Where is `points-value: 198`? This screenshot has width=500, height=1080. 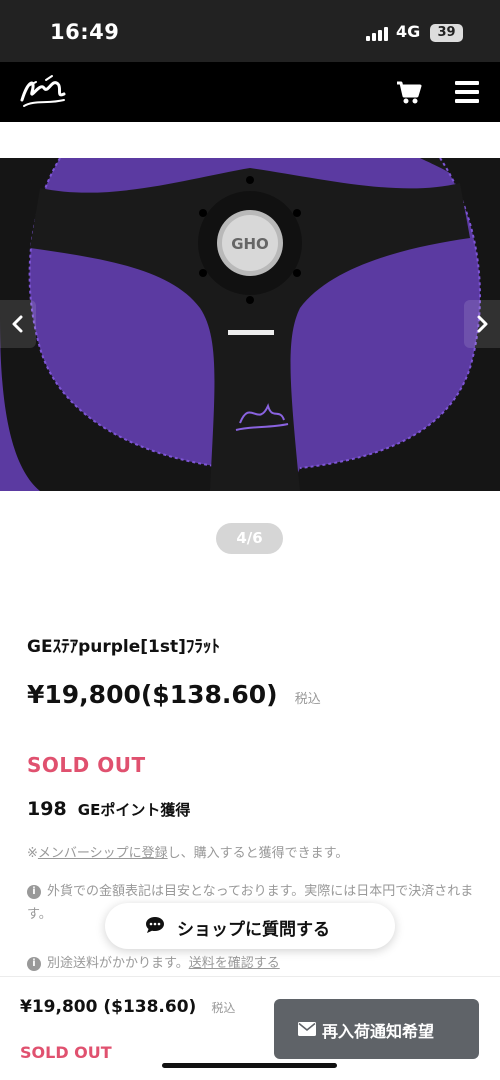 points-value: 198 is located at coordinates (47, 809).